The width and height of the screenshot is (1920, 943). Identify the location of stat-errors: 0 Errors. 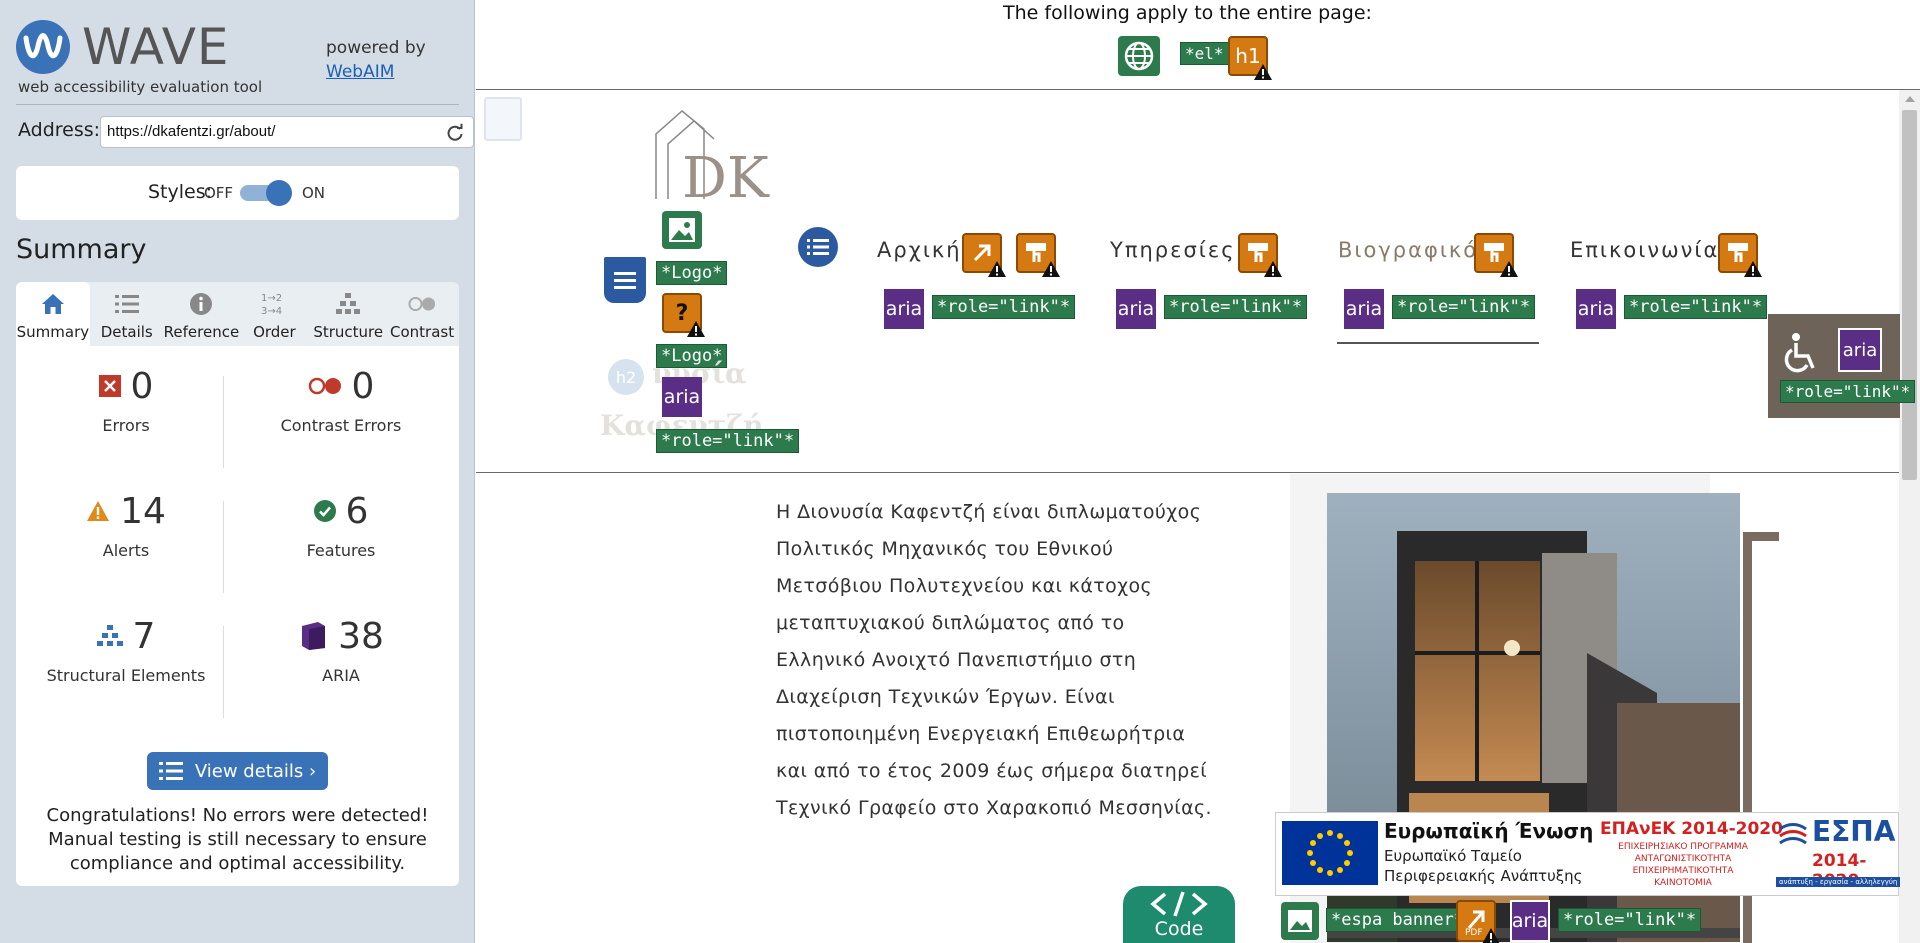
(126, 375).